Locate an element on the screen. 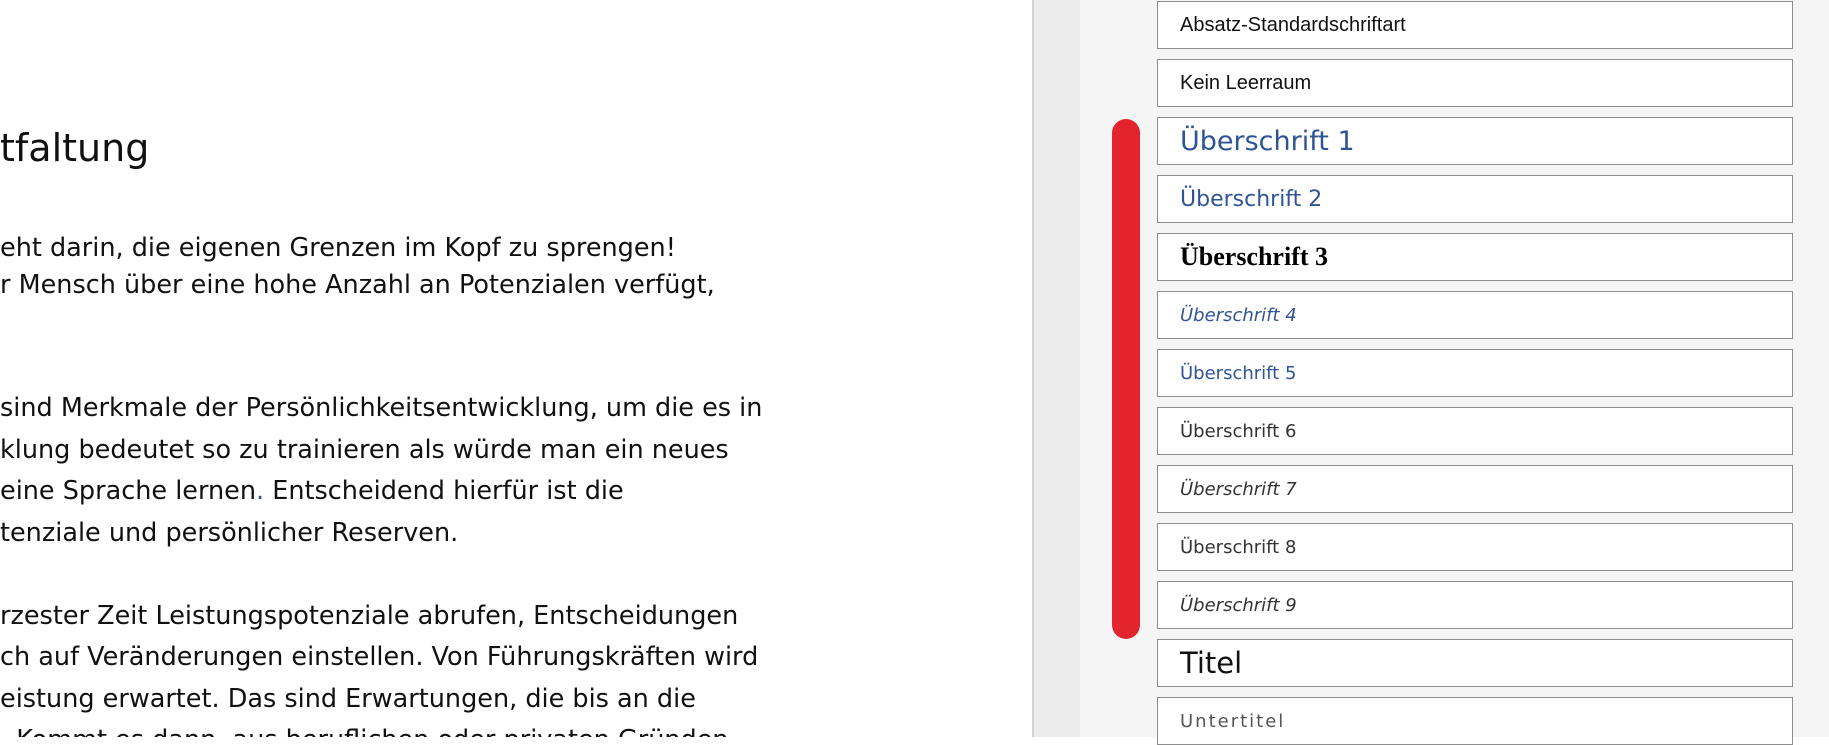 This screenshot has width=1829, height=745. accent-period: . is located at coordinates (260, 491).